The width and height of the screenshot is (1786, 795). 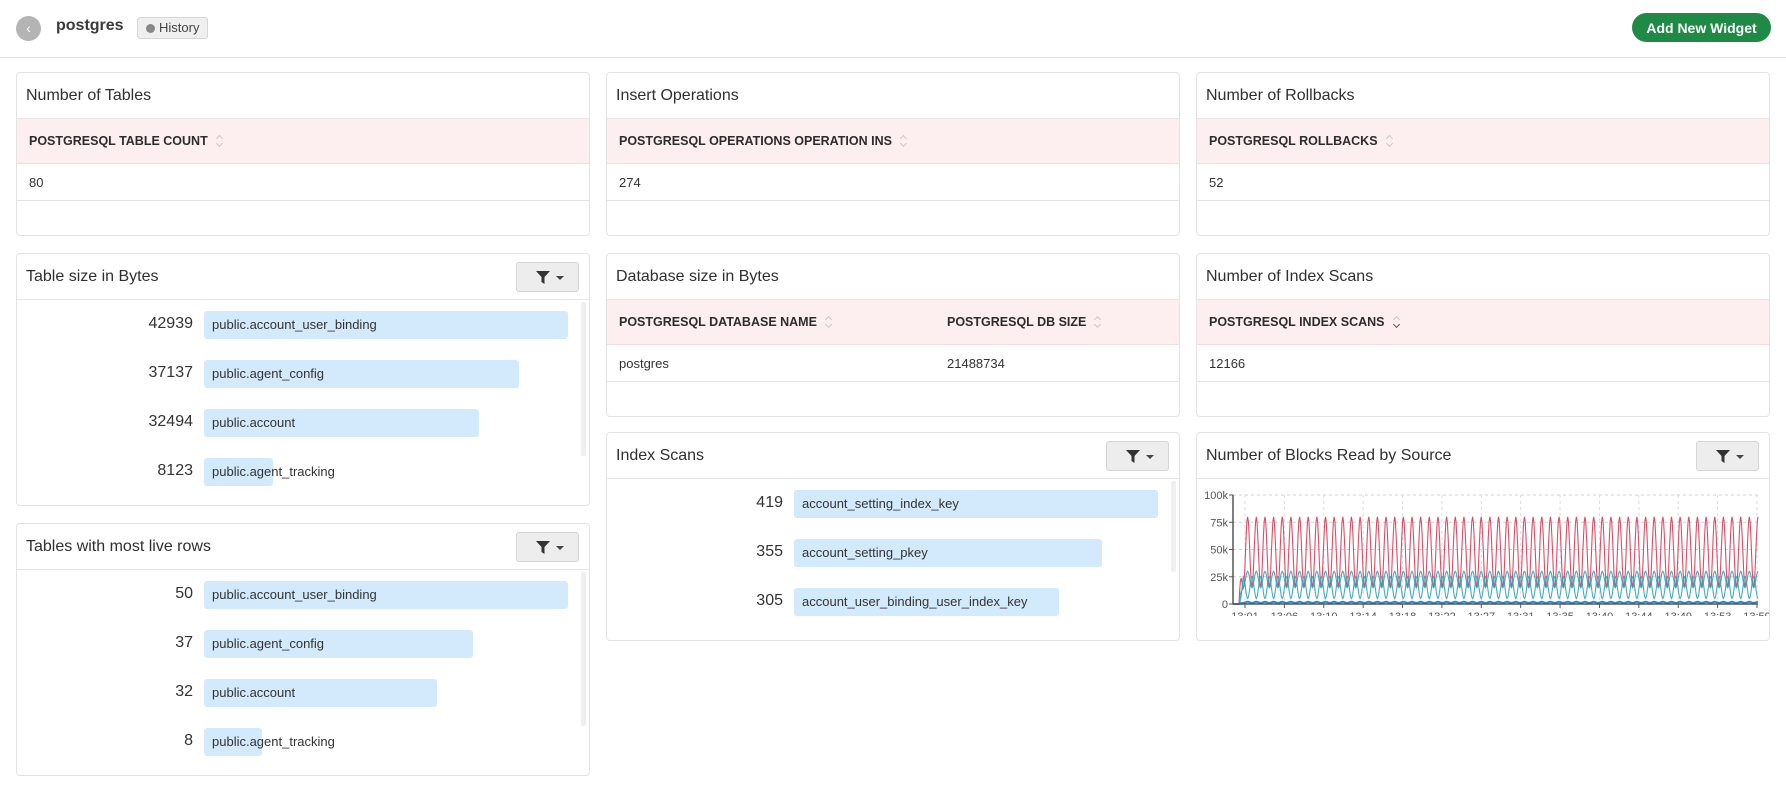 What do you see at coordinates (1301, 141) in the screenshot?
I see `column-header: POSTGRESQL ROLLBACKS` at bounding box center [1301, 141].